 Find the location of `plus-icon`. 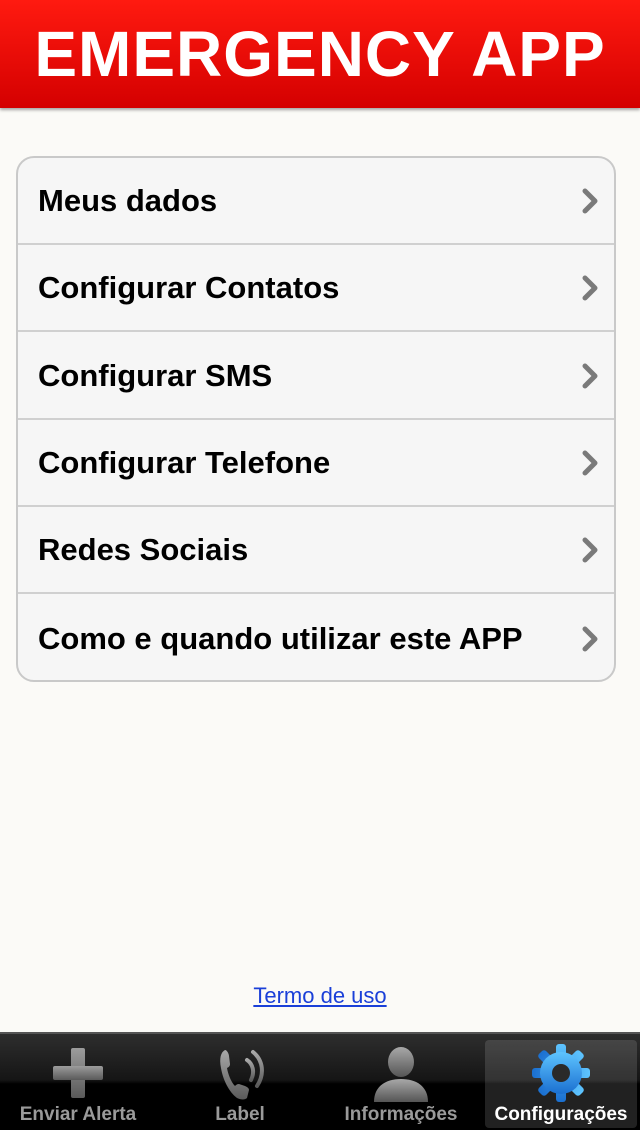

plus-icon is located at coordinates (78, 1073).